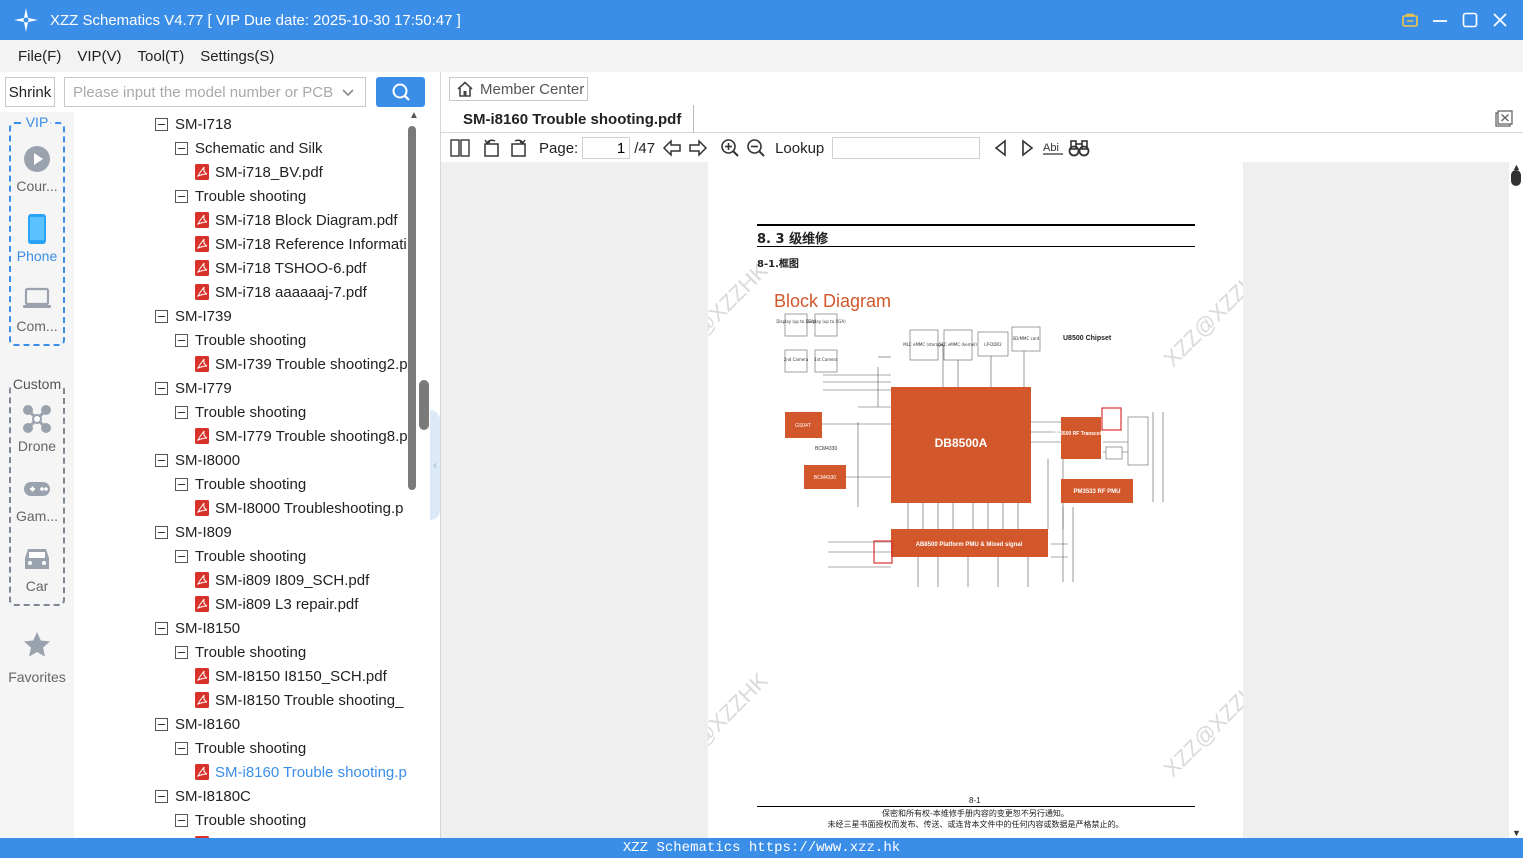 The width and height of the screenshot is (1523, 858). I want to click on minimize-icon, so click(1440, 20).